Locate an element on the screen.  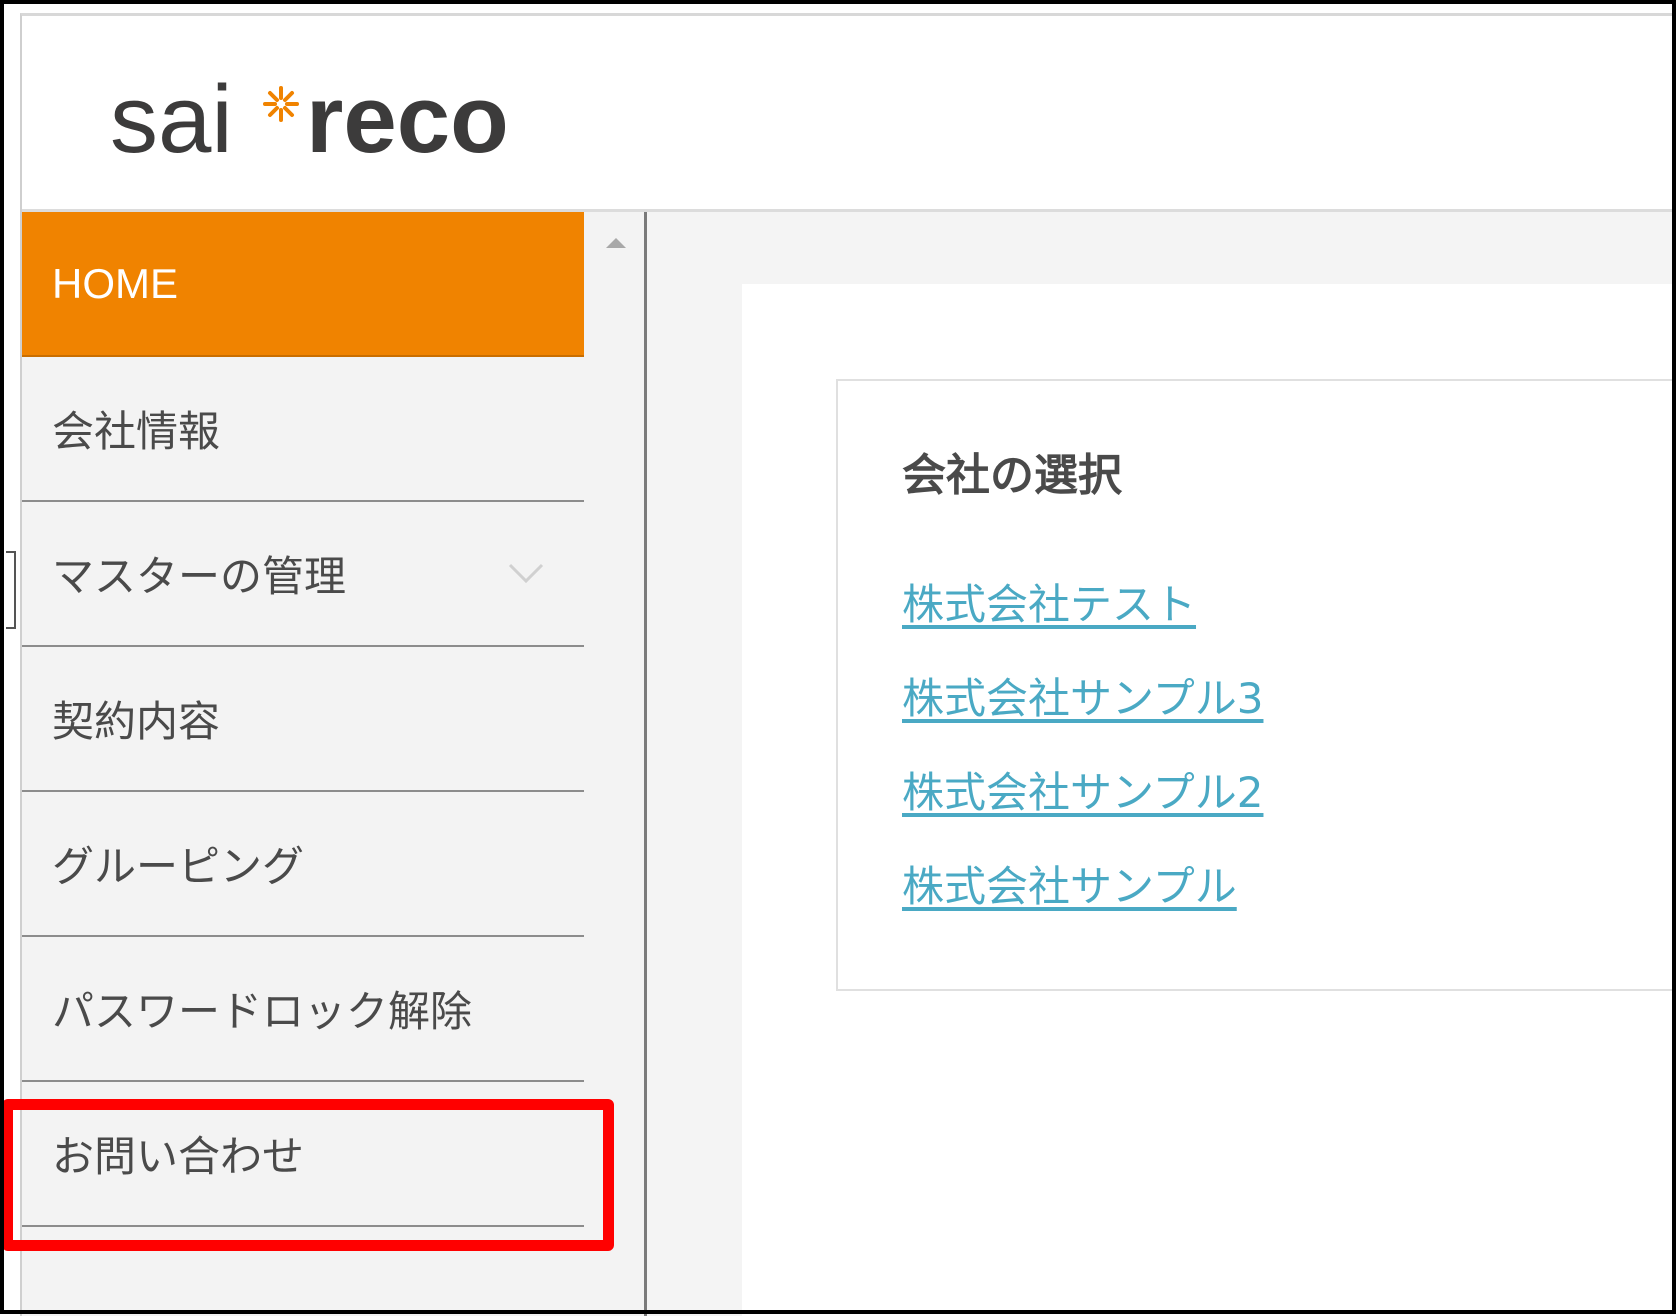
sidebar-item-contract: 契約内容 is located at coordinates (303, 719).